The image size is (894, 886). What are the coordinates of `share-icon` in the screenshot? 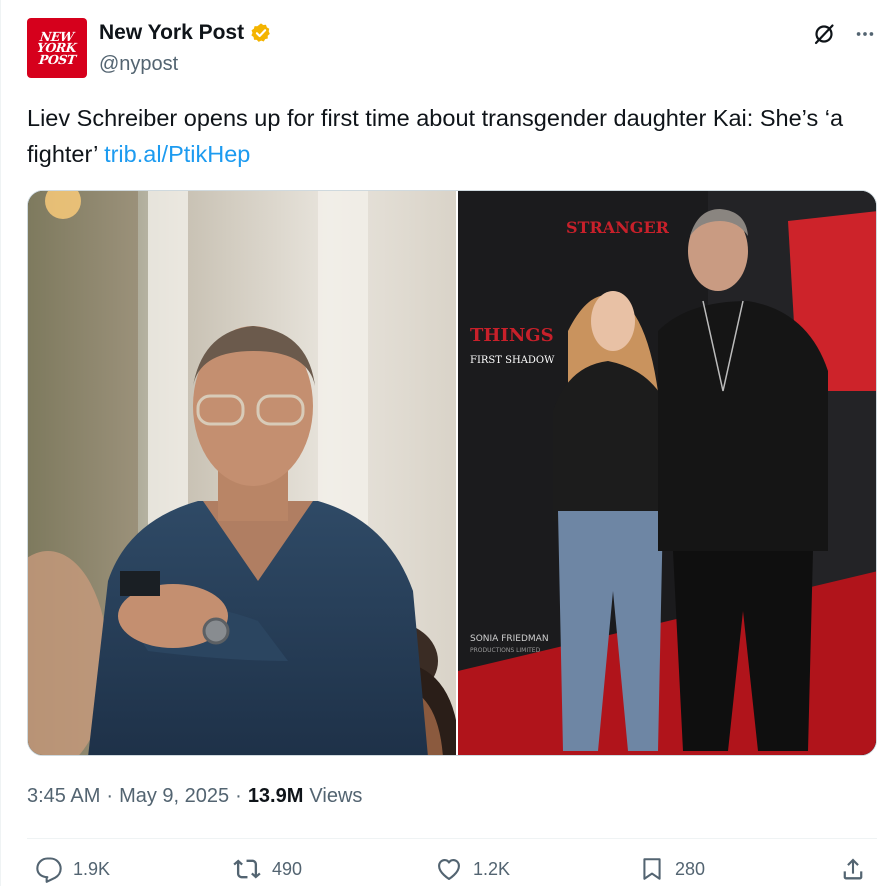 It's located at (853, 869).